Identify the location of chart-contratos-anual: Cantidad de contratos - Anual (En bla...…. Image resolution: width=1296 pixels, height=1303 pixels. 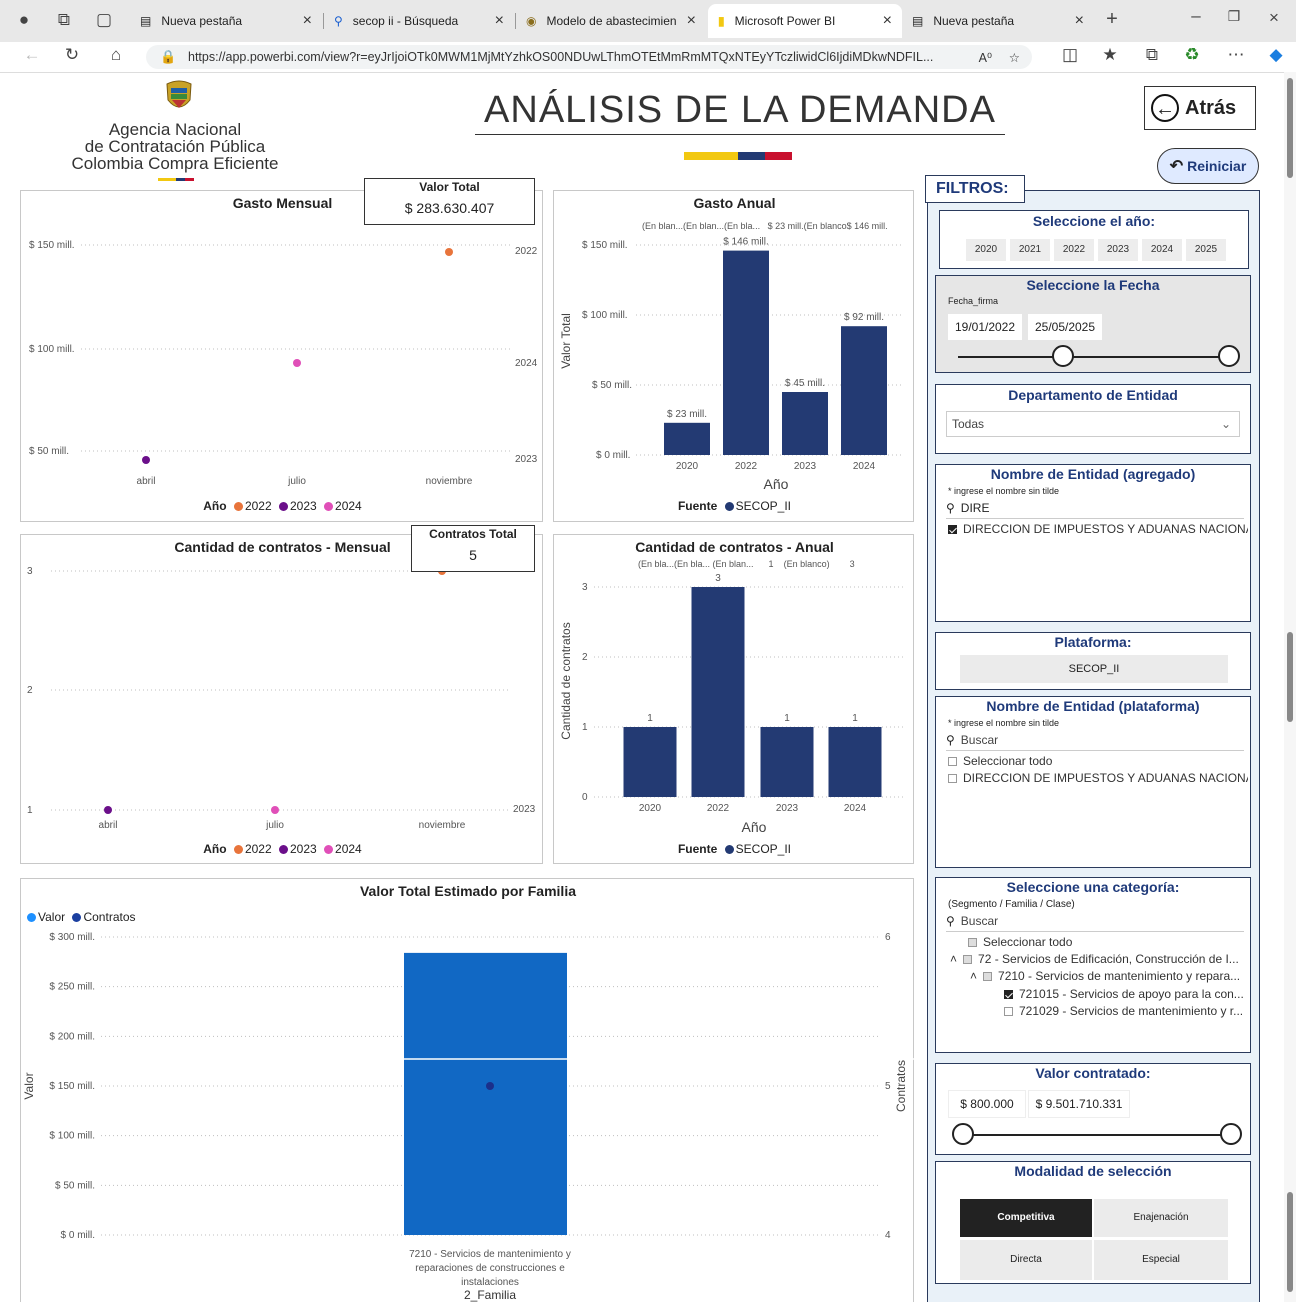
(733, 699).